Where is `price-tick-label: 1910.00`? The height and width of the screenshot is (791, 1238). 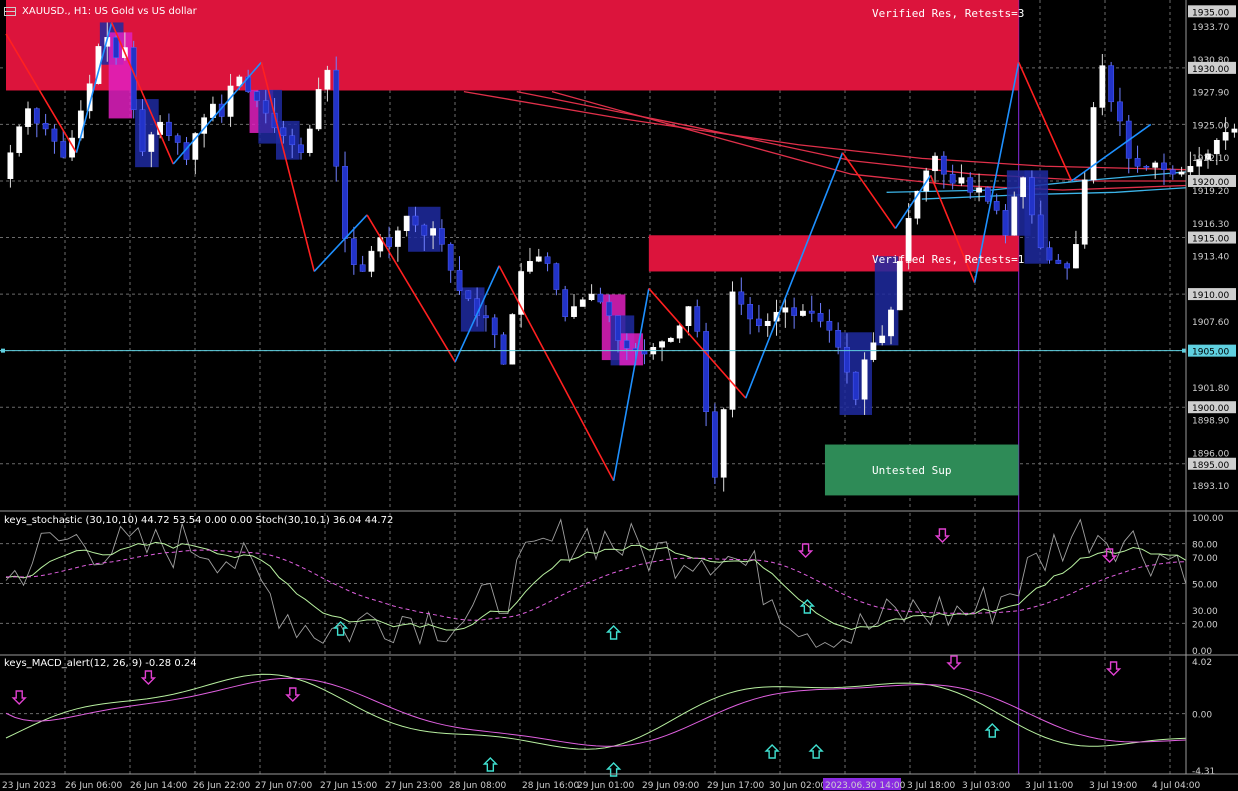
price-tick-label: 1910.00 is located at coordinates (1210, 296).